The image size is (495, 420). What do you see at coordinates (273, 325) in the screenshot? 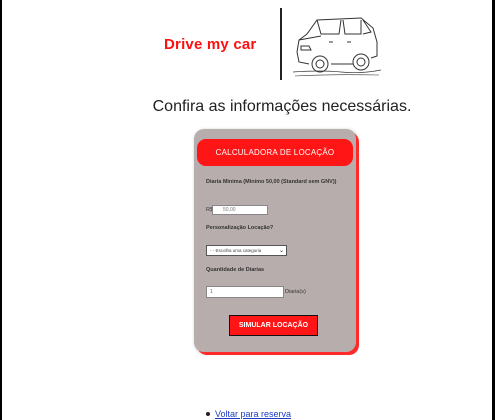
I see `simulate-rental-button: SIMULAR LOCAÇÃO` at bounding box center [273, 325].